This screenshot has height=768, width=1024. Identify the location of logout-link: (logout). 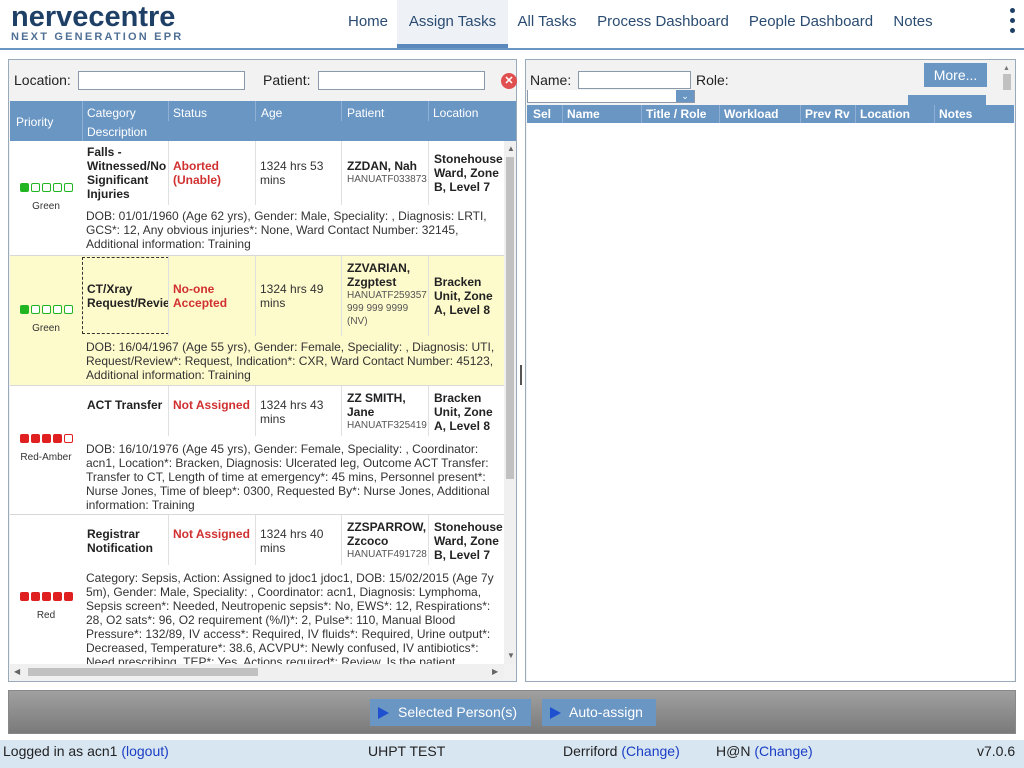
(144, 751).